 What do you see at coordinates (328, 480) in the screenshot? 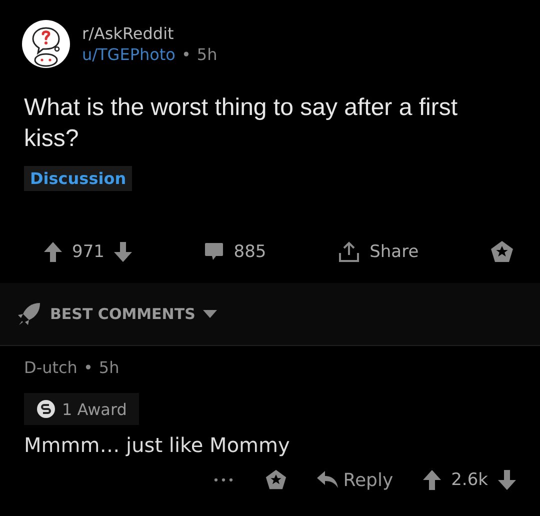
I see `reply-arrow-icon` at bounding box center [328, 480].